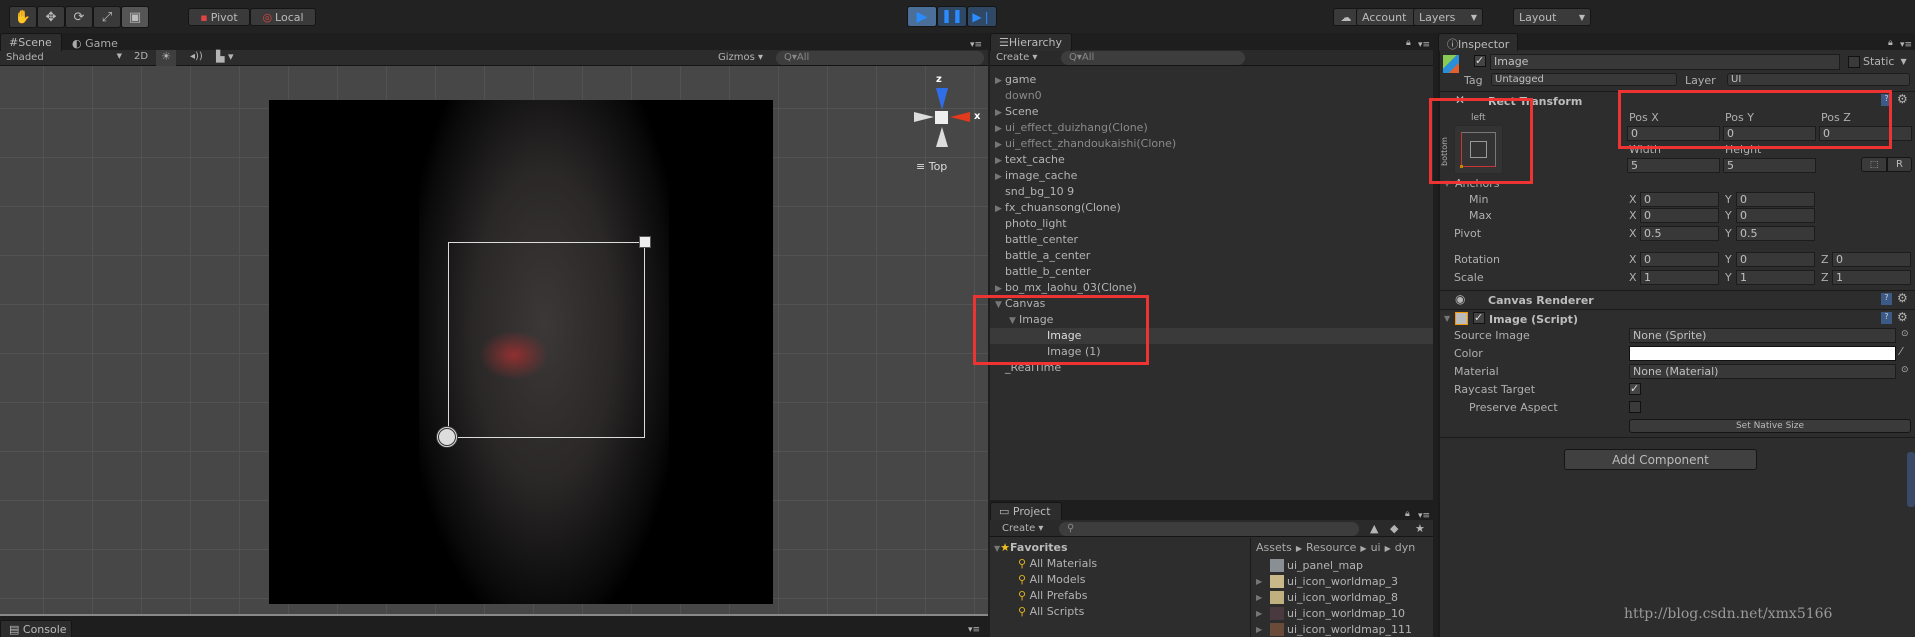  Describe the element at coordinates (1775, 259) in the screenshot. I see `rot-y-field: 0` at that location.